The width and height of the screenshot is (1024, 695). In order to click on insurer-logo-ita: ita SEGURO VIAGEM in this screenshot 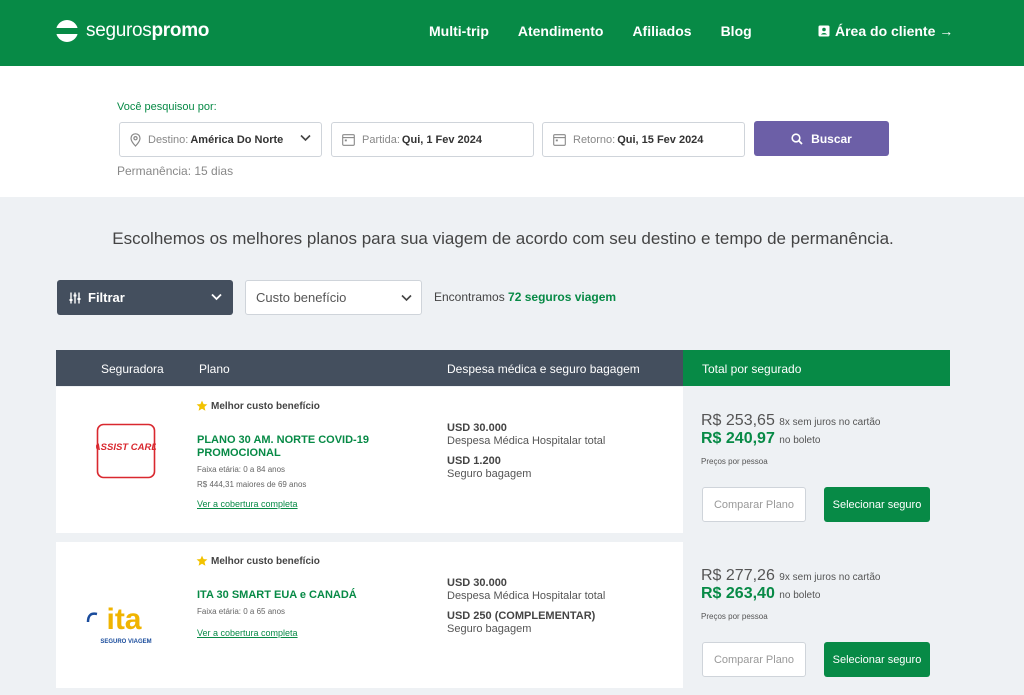, I will do `click(126, 620)`.